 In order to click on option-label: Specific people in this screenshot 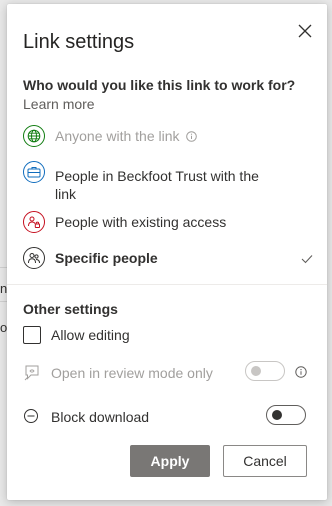, I will do `click(106, 258)`.